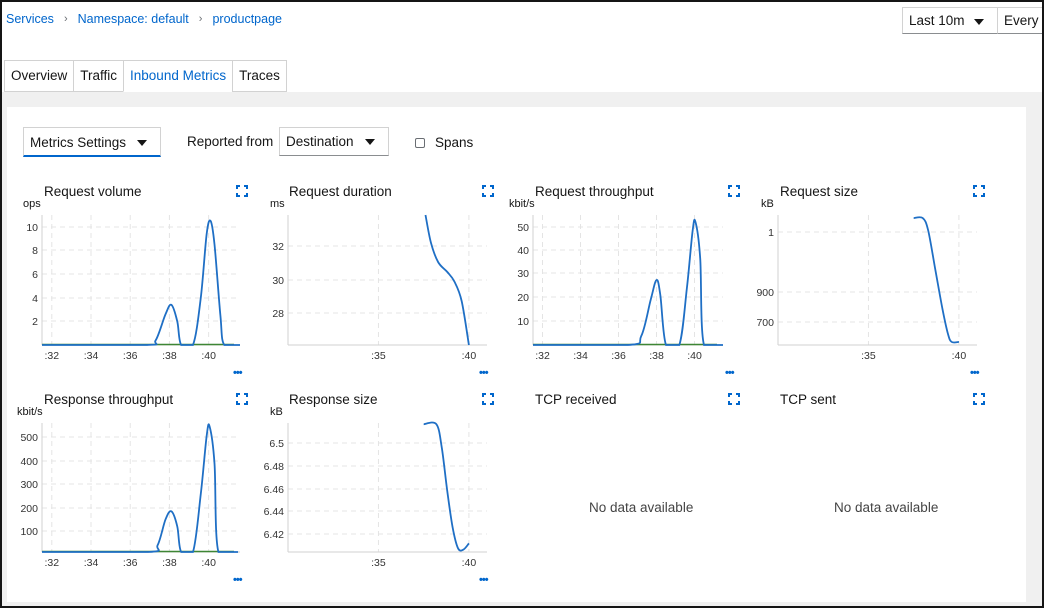 Image resolution: width=1044 pixels, height=608 pixels. What do you see at coordinates (576, 399) in the screenshot?
I see `chart-title: TCP received` at bounding box center [576, 399].